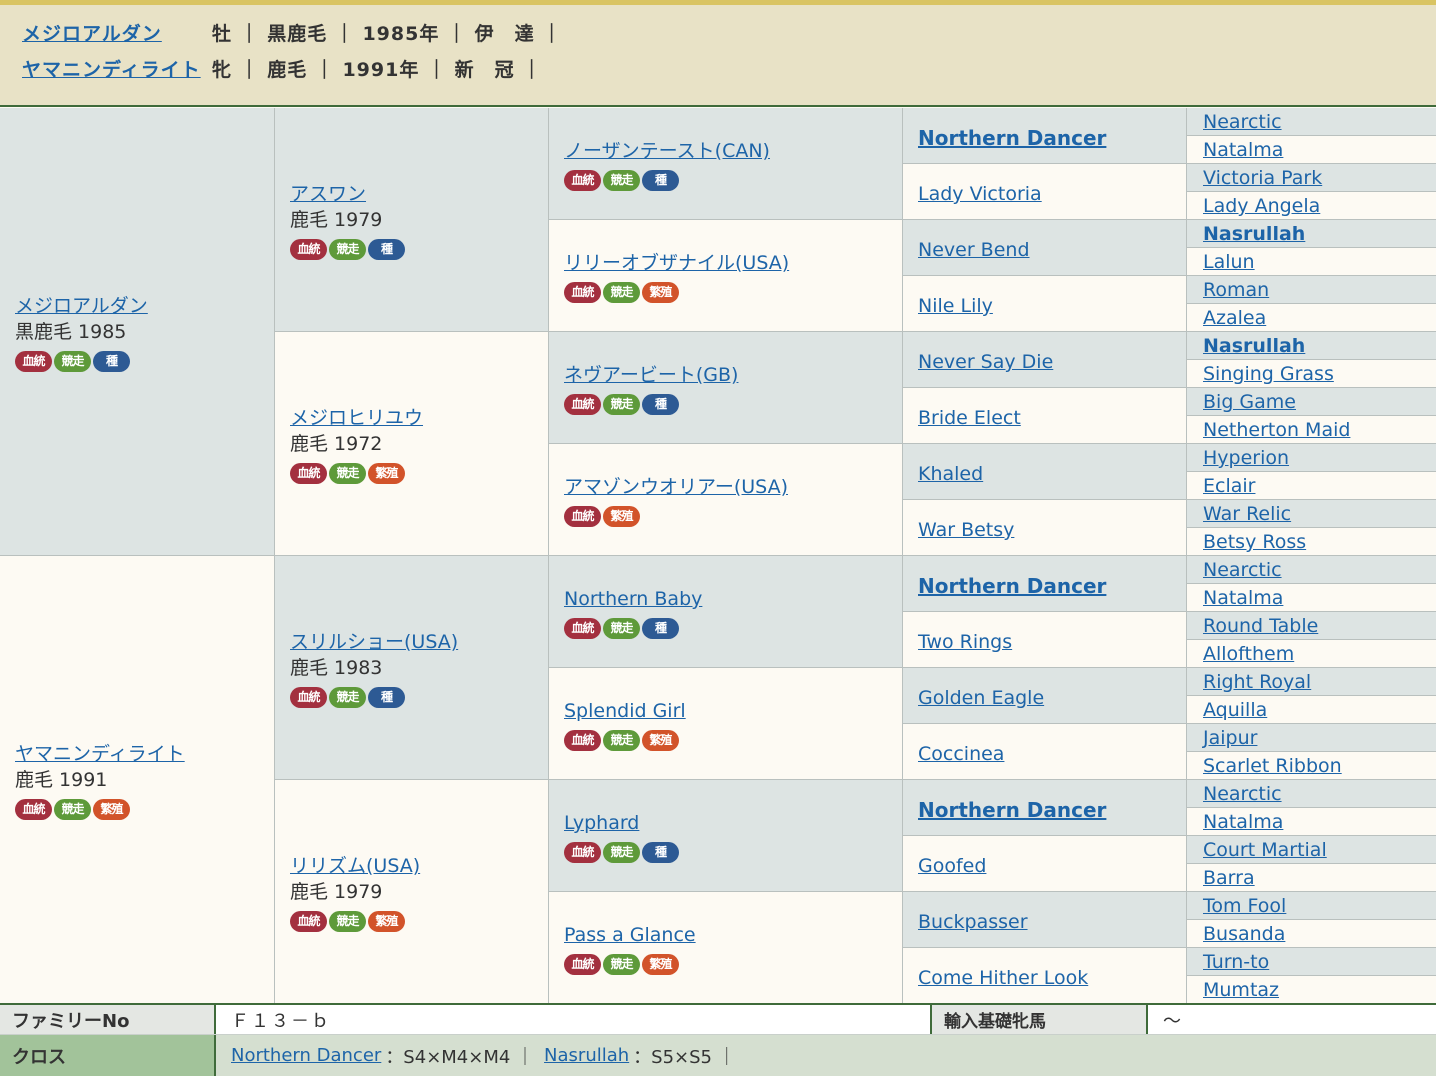 The image size is (1436, 1076). Describe the element at coordinates (1265, 850) in the screenshot. I see `horse-link: Court Martial` at that location.